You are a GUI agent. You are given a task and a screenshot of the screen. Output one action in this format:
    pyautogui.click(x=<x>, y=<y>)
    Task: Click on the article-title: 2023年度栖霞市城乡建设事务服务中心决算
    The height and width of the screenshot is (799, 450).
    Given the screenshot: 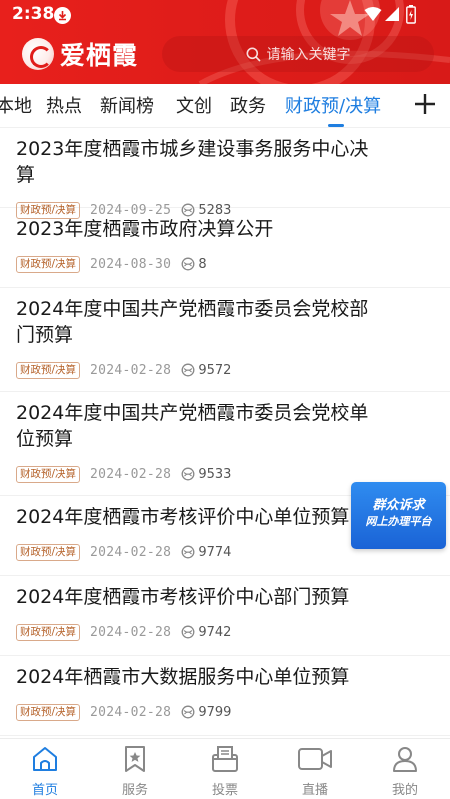 What is the action you would take?
    pyautogui.click(x=192, y=162)
    